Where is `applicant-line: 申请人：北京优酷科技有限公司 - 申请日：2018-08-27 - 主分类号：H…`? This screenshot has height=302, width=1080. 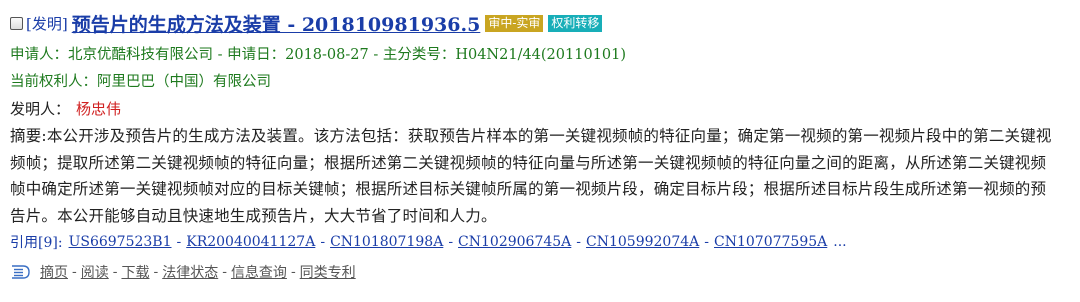
applicant-line: 申请人：北京优酷科技有限公司 - 申请日：2018-08-27 - 主分类号：H… is located at coordinates (318, 55).